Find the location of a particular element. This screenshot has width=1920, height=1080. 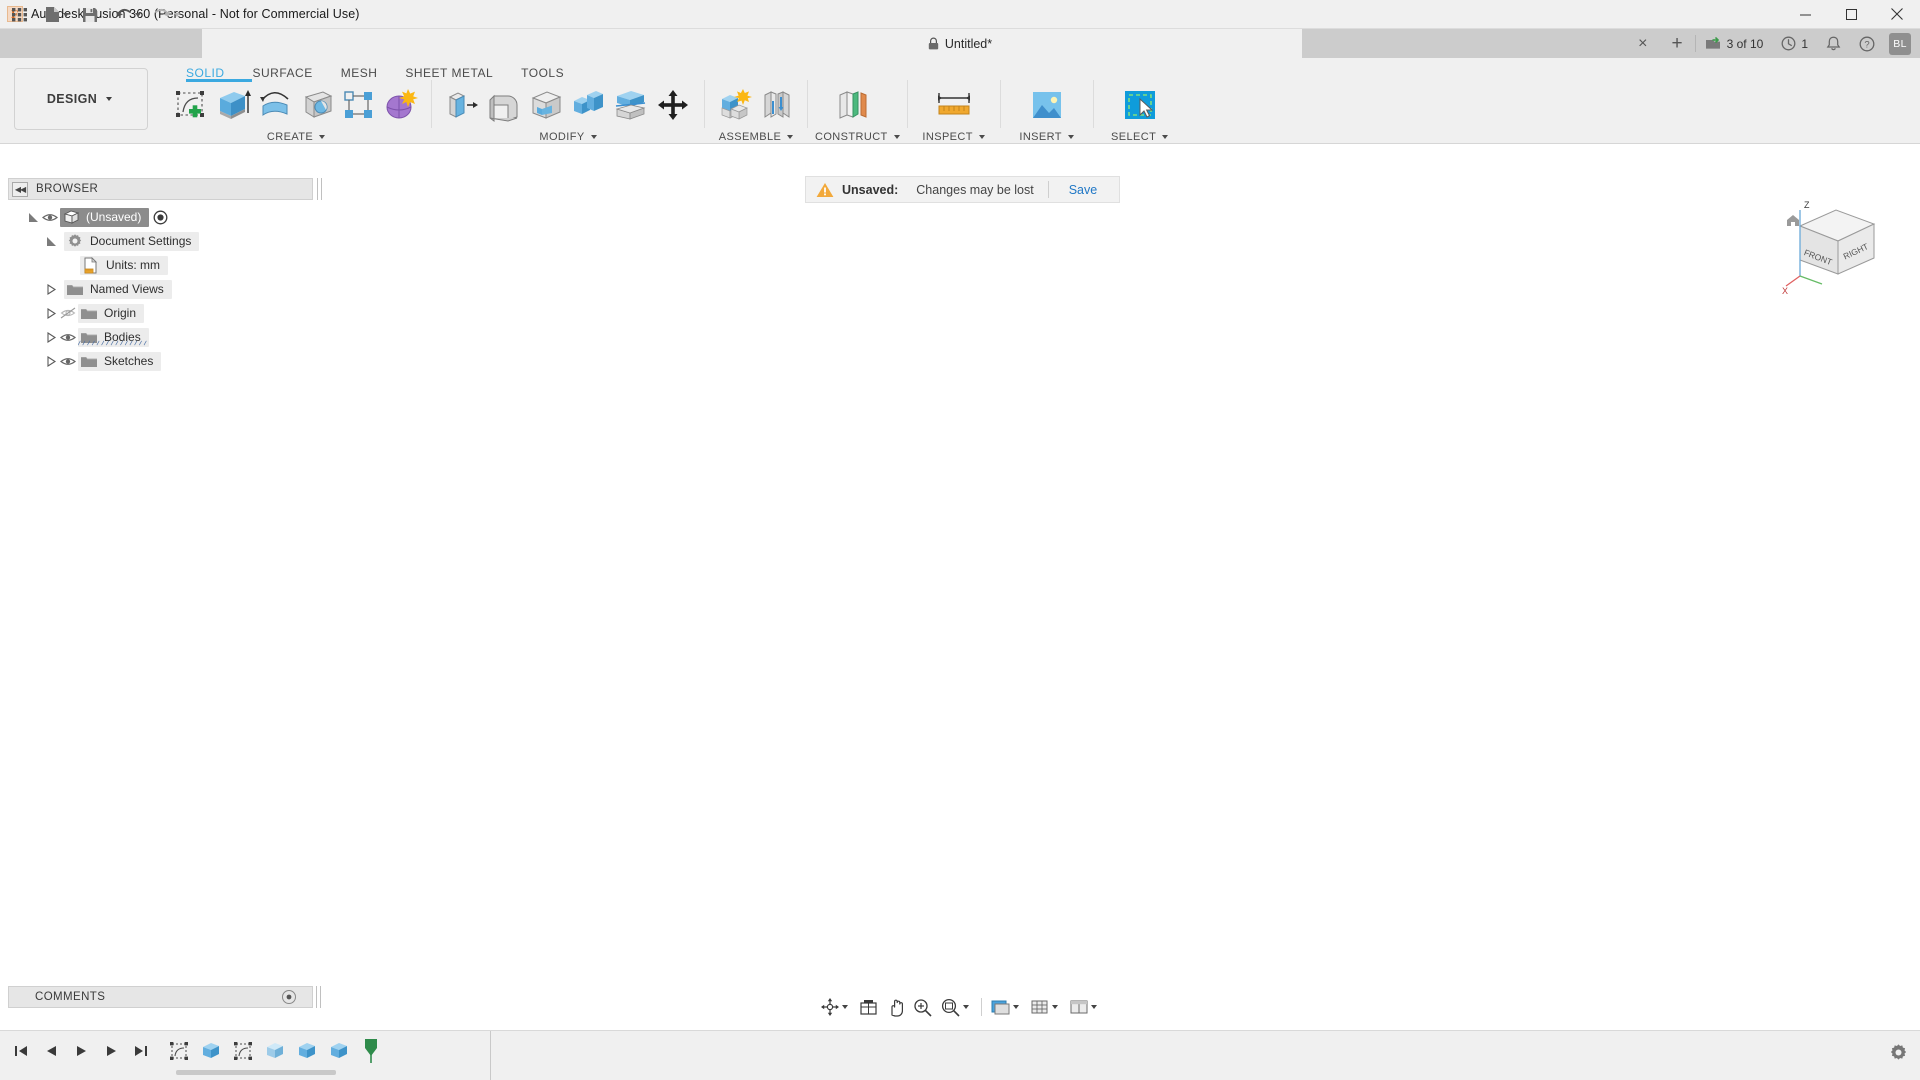

tree-item-chip: Named Views is located at coordinates (118, 289).